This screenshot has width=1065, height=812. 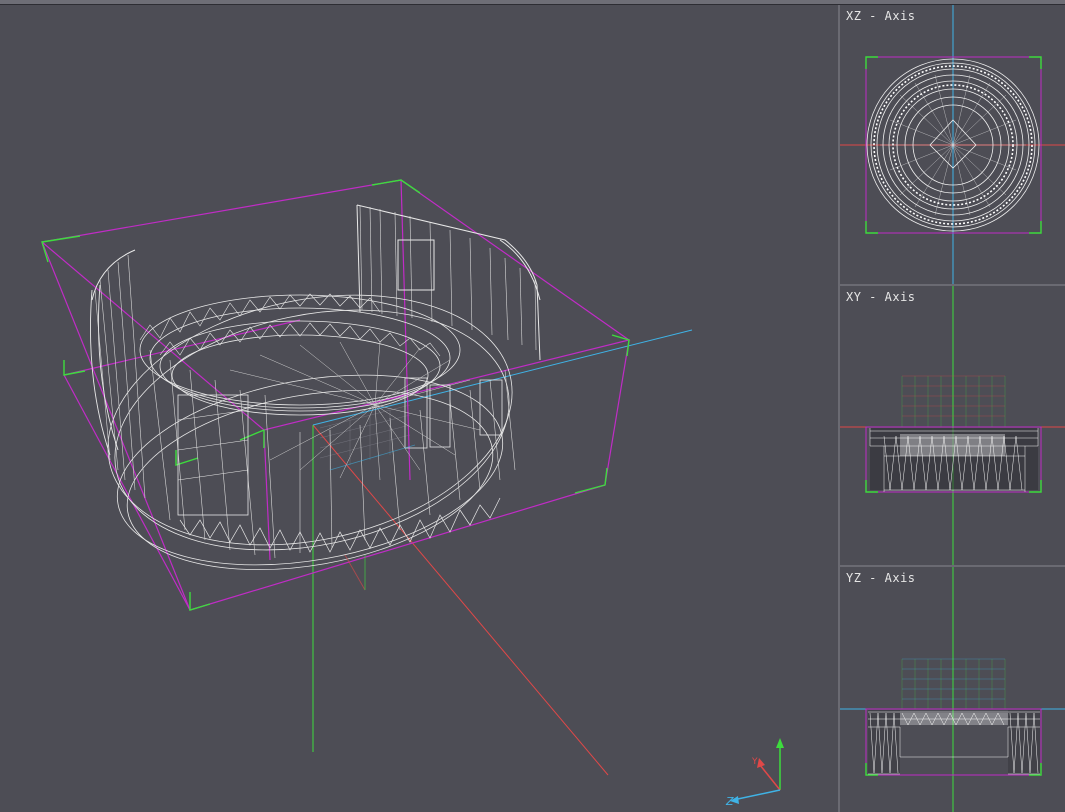 I want to click on yz-viewport: YZ - Axis, so click(x=952, y=689).